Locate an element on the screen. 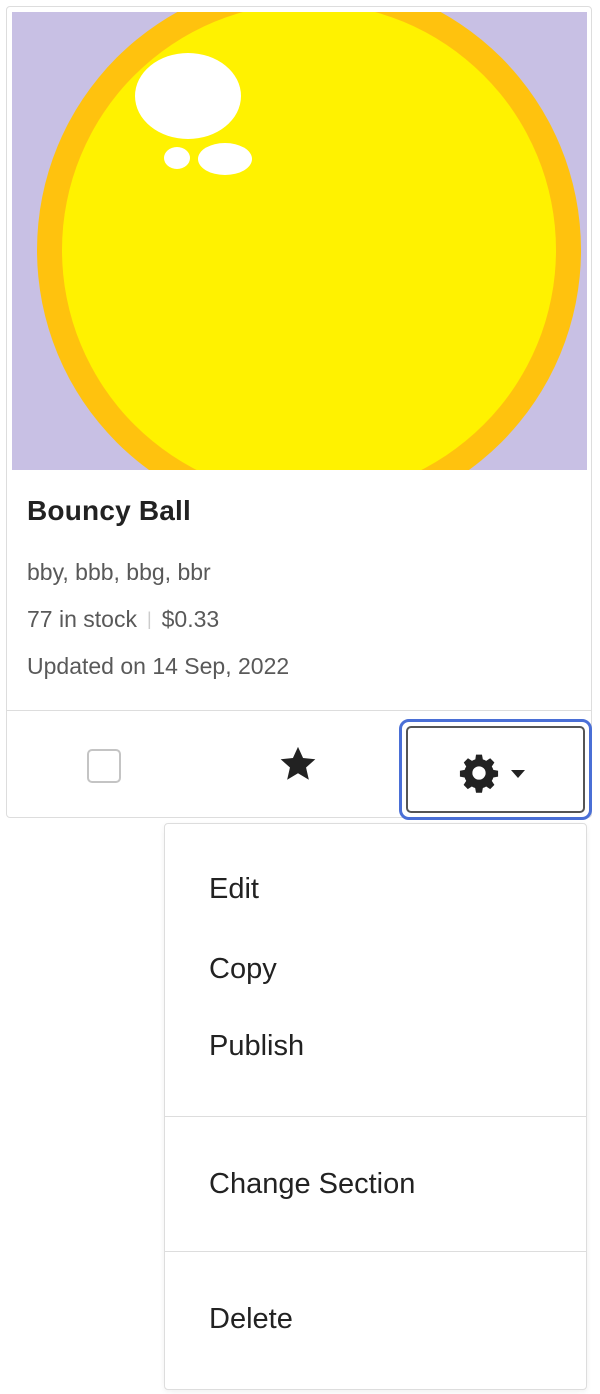  settings-button-inner is located at coordinates (495, 769).